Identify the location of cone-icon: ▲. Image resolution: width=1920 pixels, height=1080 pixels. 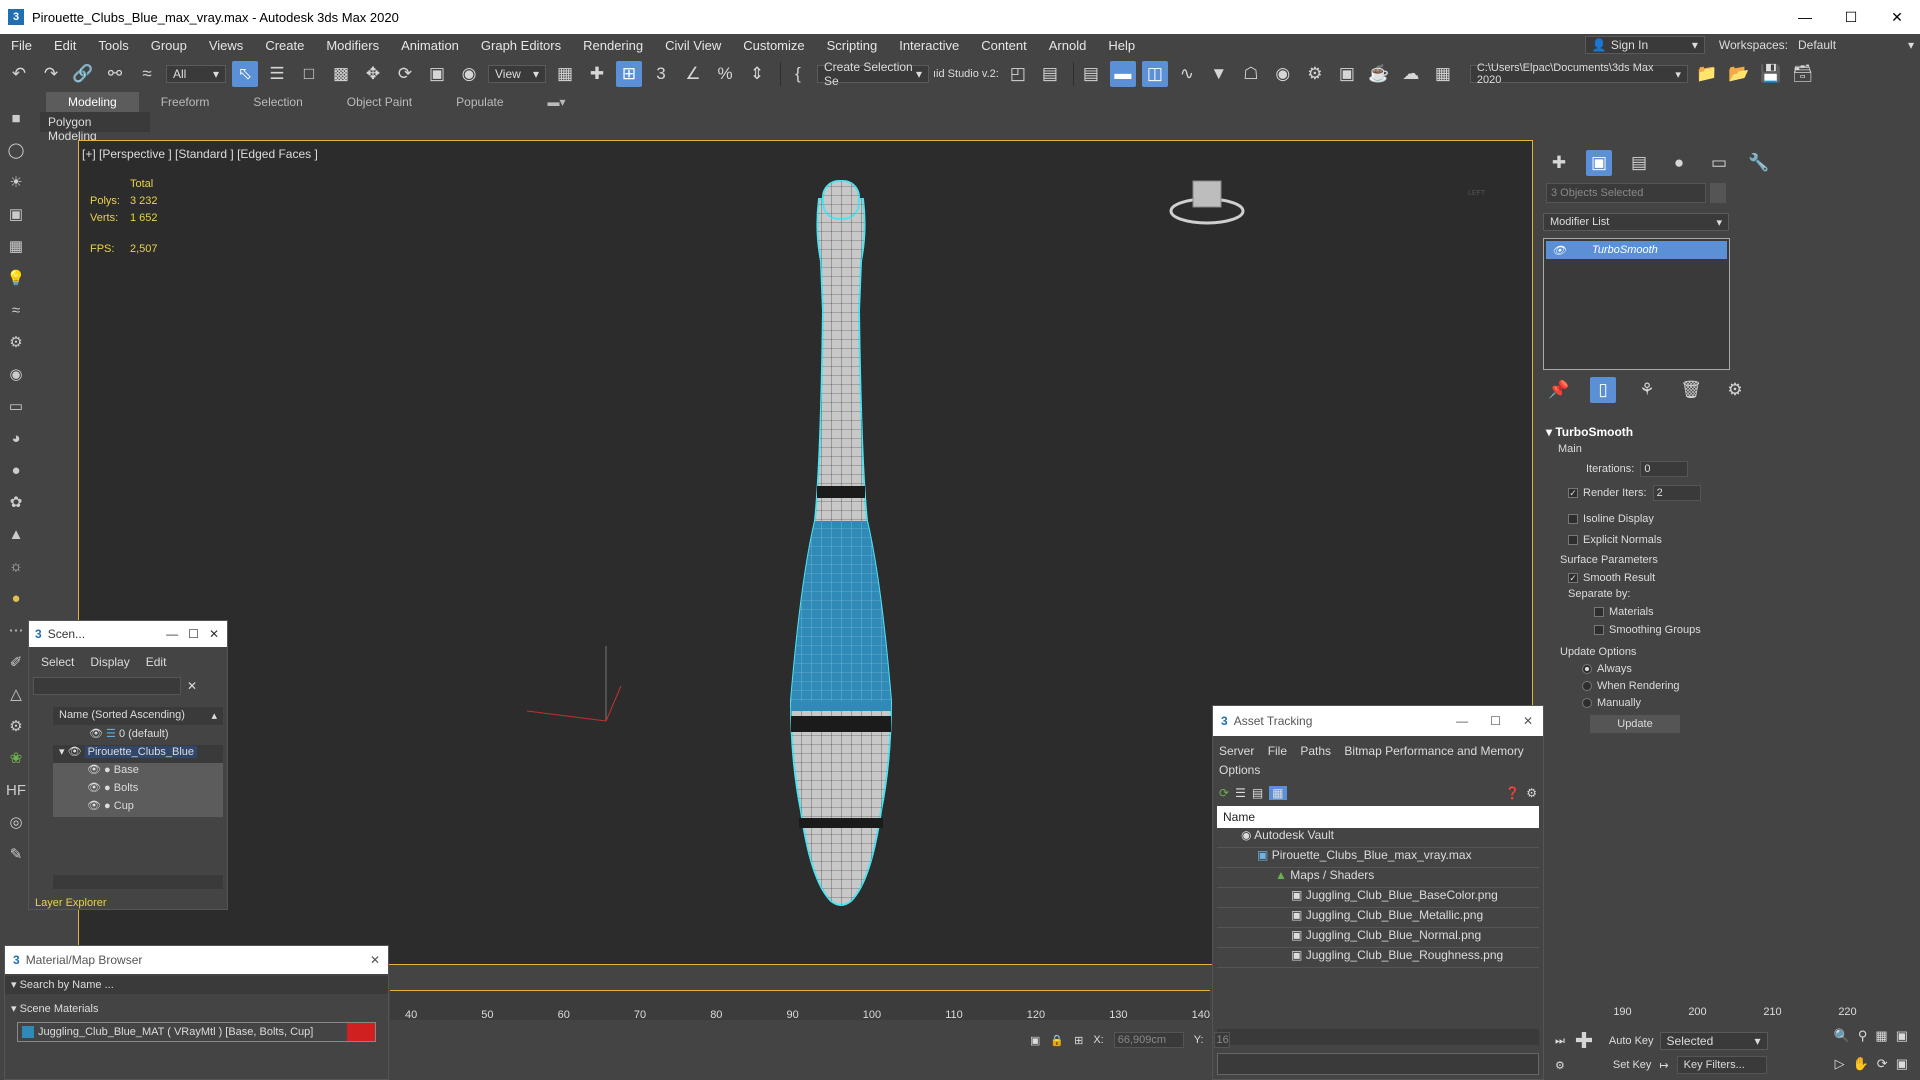
(16, 534).